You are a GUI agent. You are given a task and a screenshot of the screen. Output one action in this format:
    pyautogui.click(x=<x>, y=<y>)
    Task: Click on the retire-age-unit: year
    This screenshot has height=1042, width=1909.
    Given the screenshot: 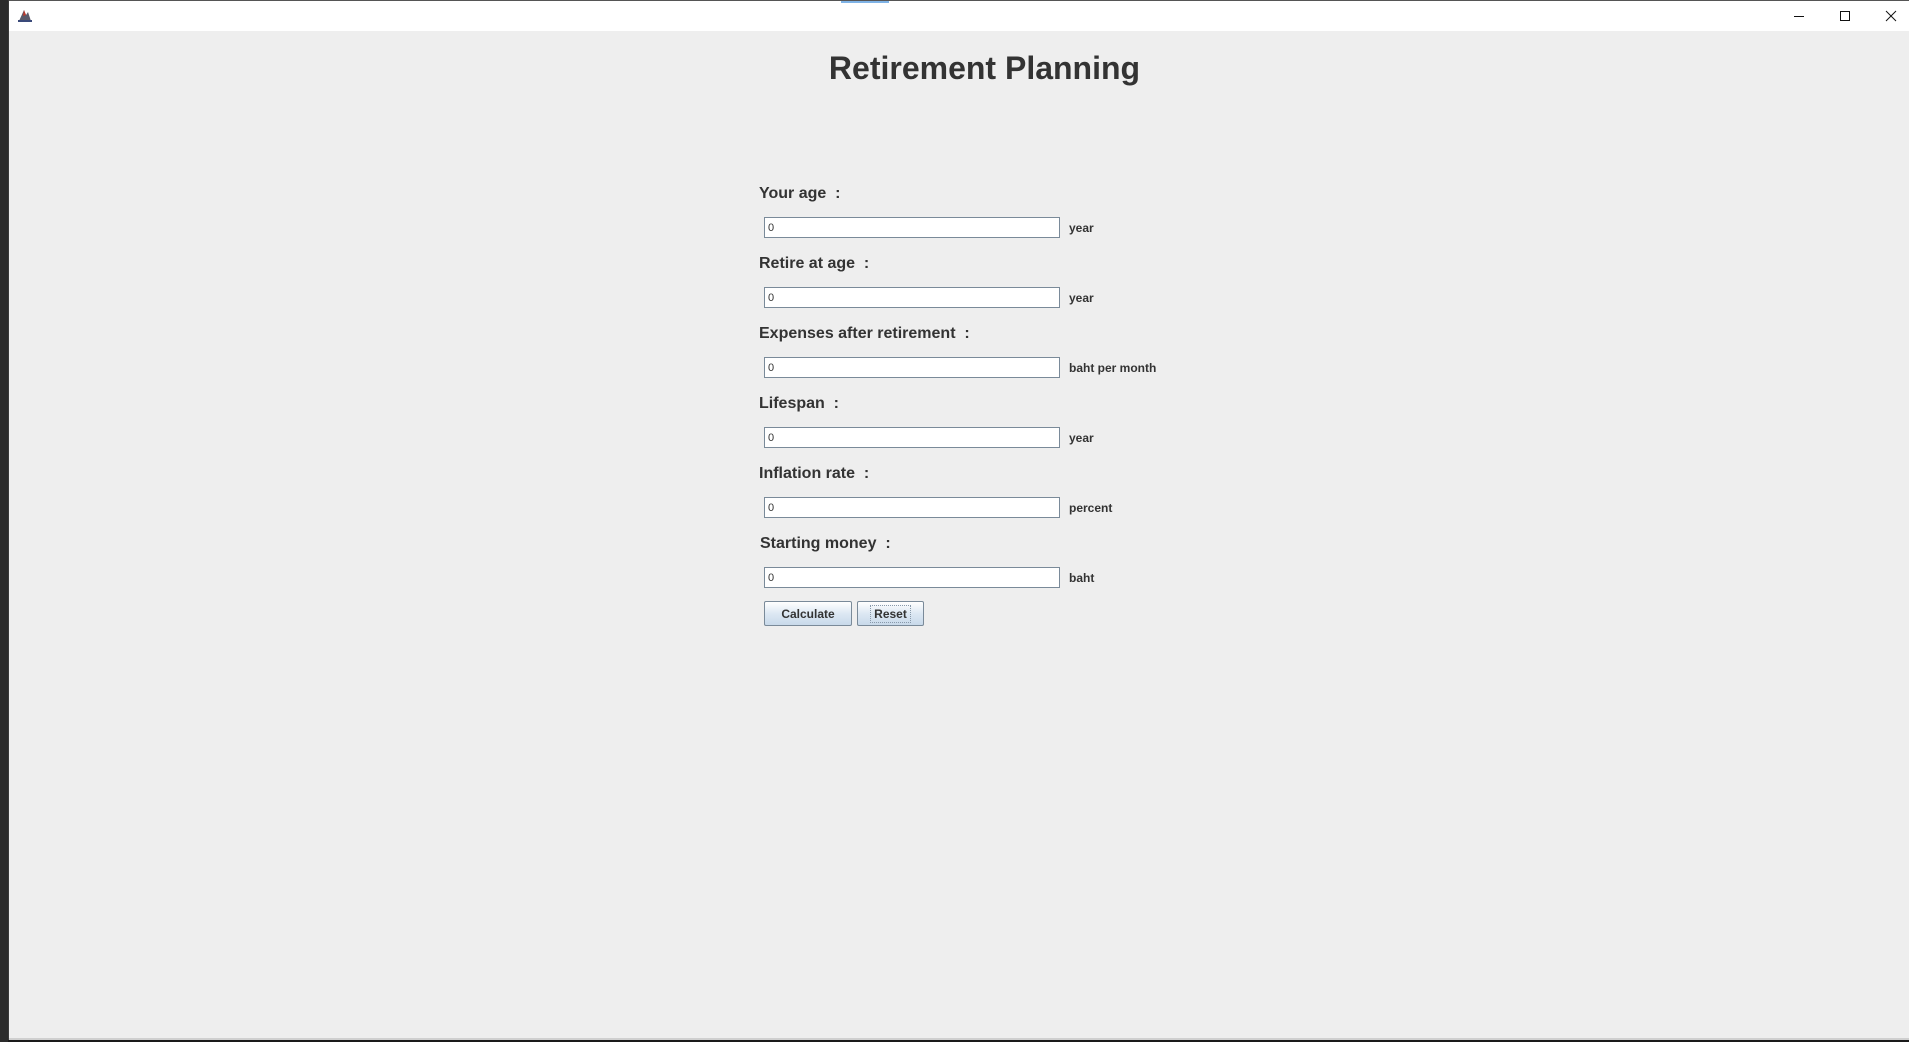 What is the action you would take?
    pyautogui.click(x=1081, y=298)
    